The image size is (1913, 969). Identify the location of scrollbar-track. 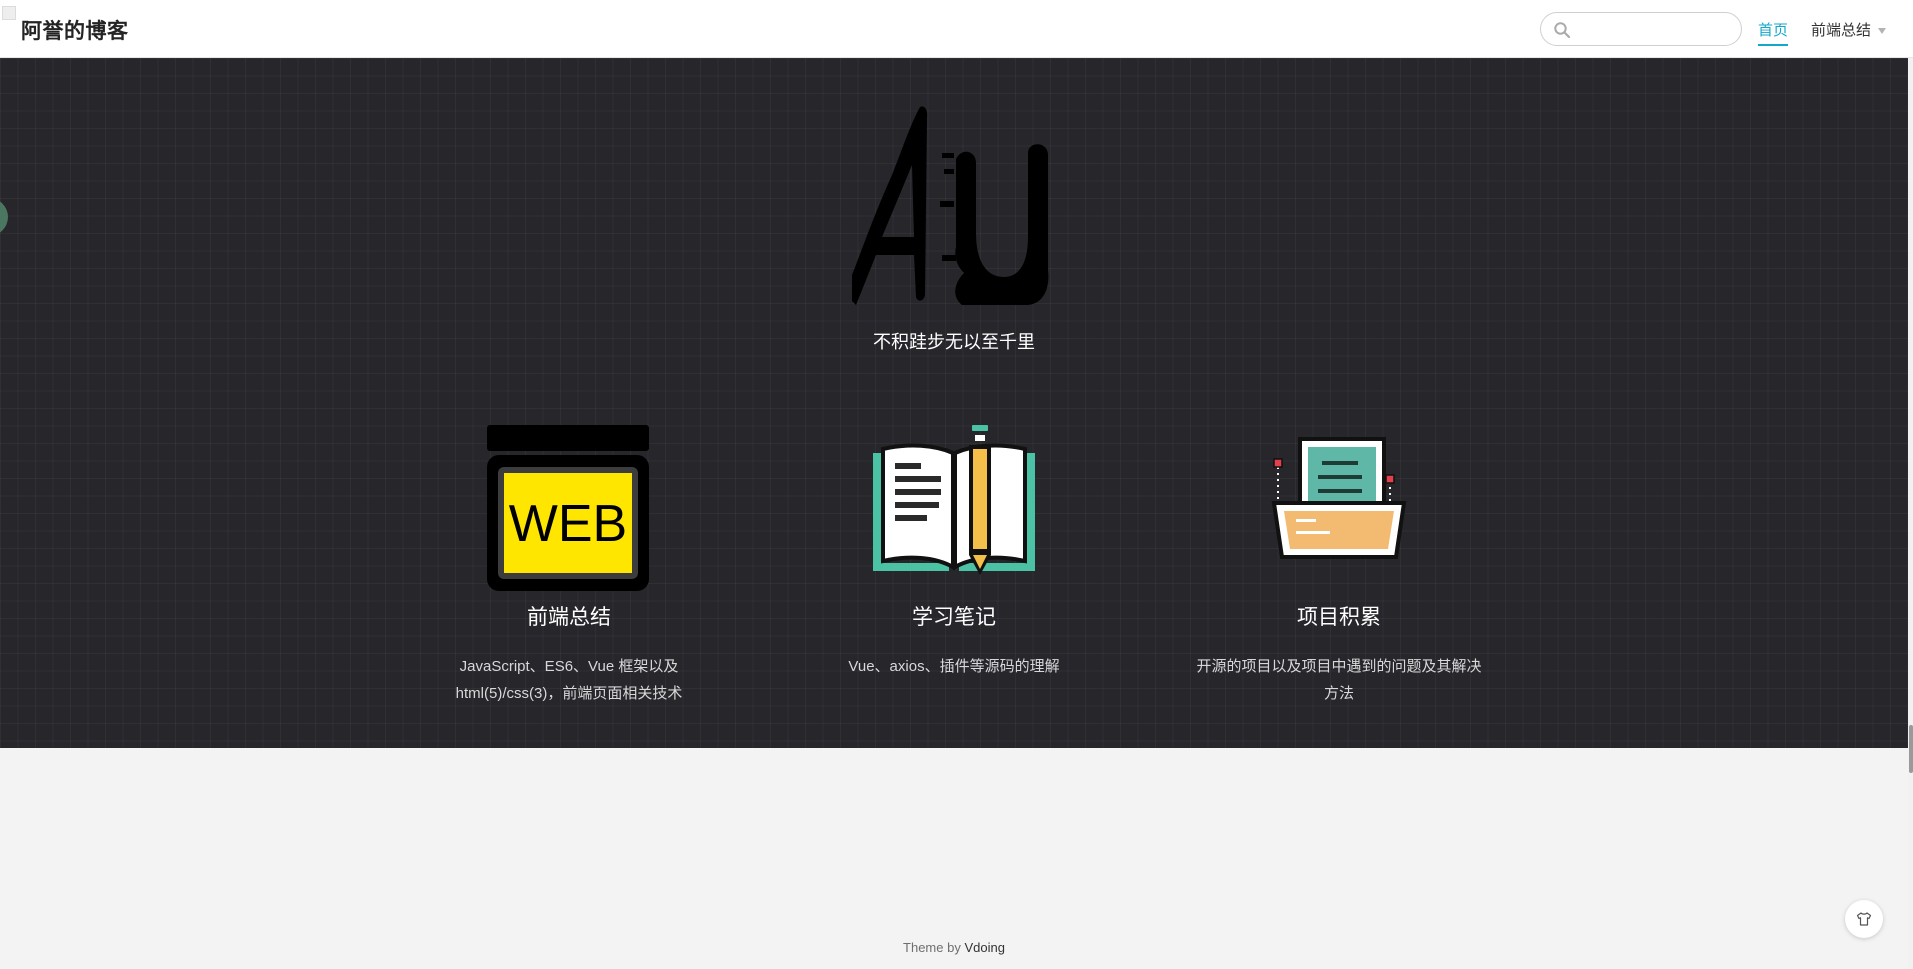
(1910, 513).